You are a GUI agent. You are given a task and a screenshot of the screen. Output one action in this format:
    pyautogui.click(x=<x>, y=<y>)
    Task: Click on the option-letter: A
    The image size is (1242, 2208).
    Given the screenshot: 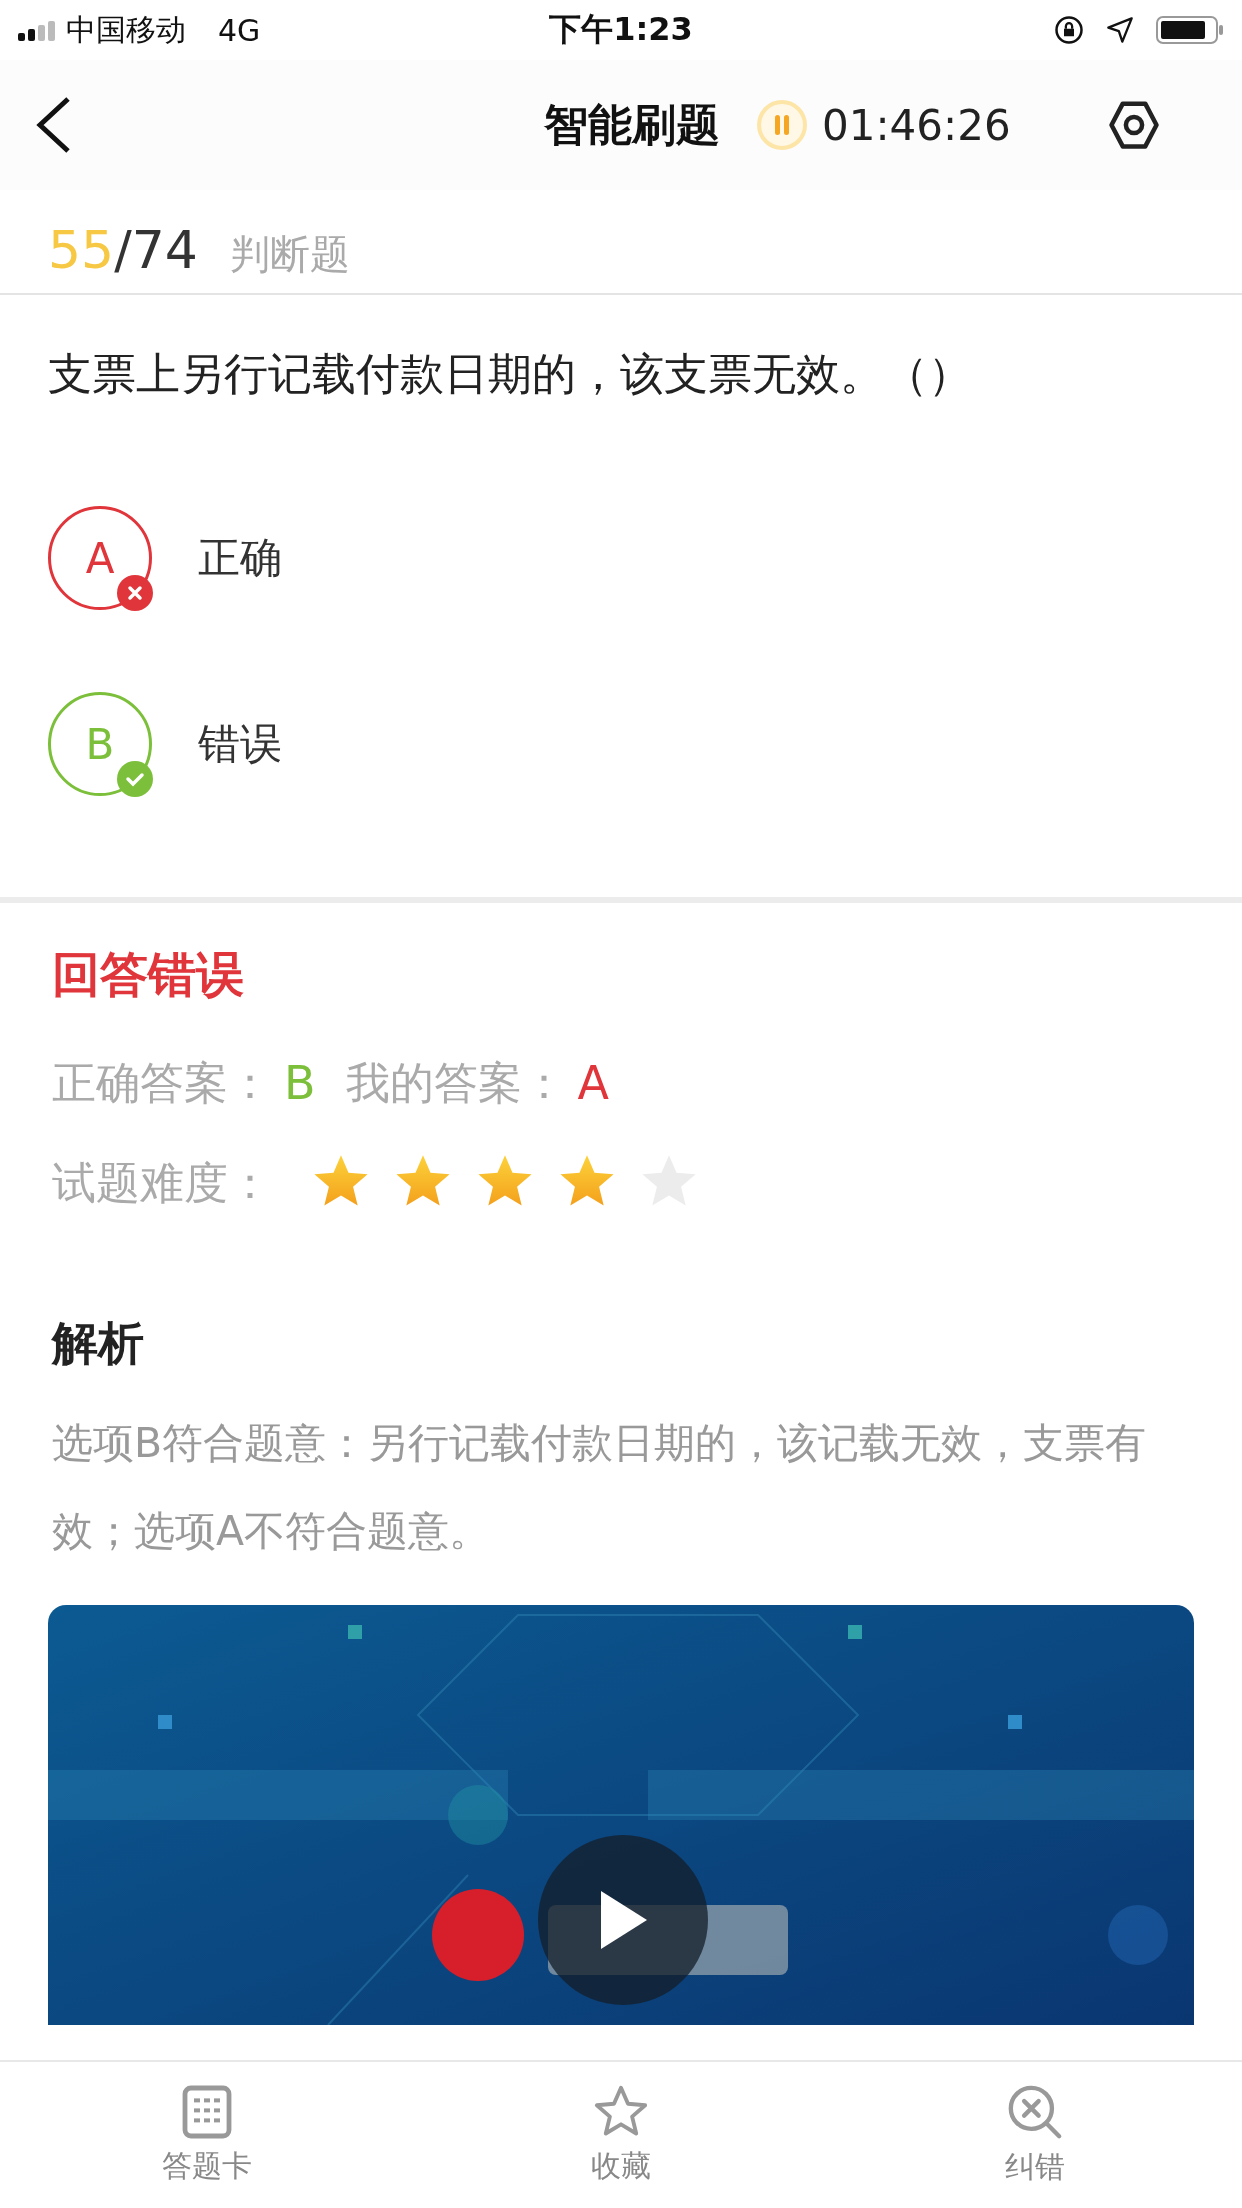 What is the action you would take?
    pyautogui.click(x=100, y=558)
    